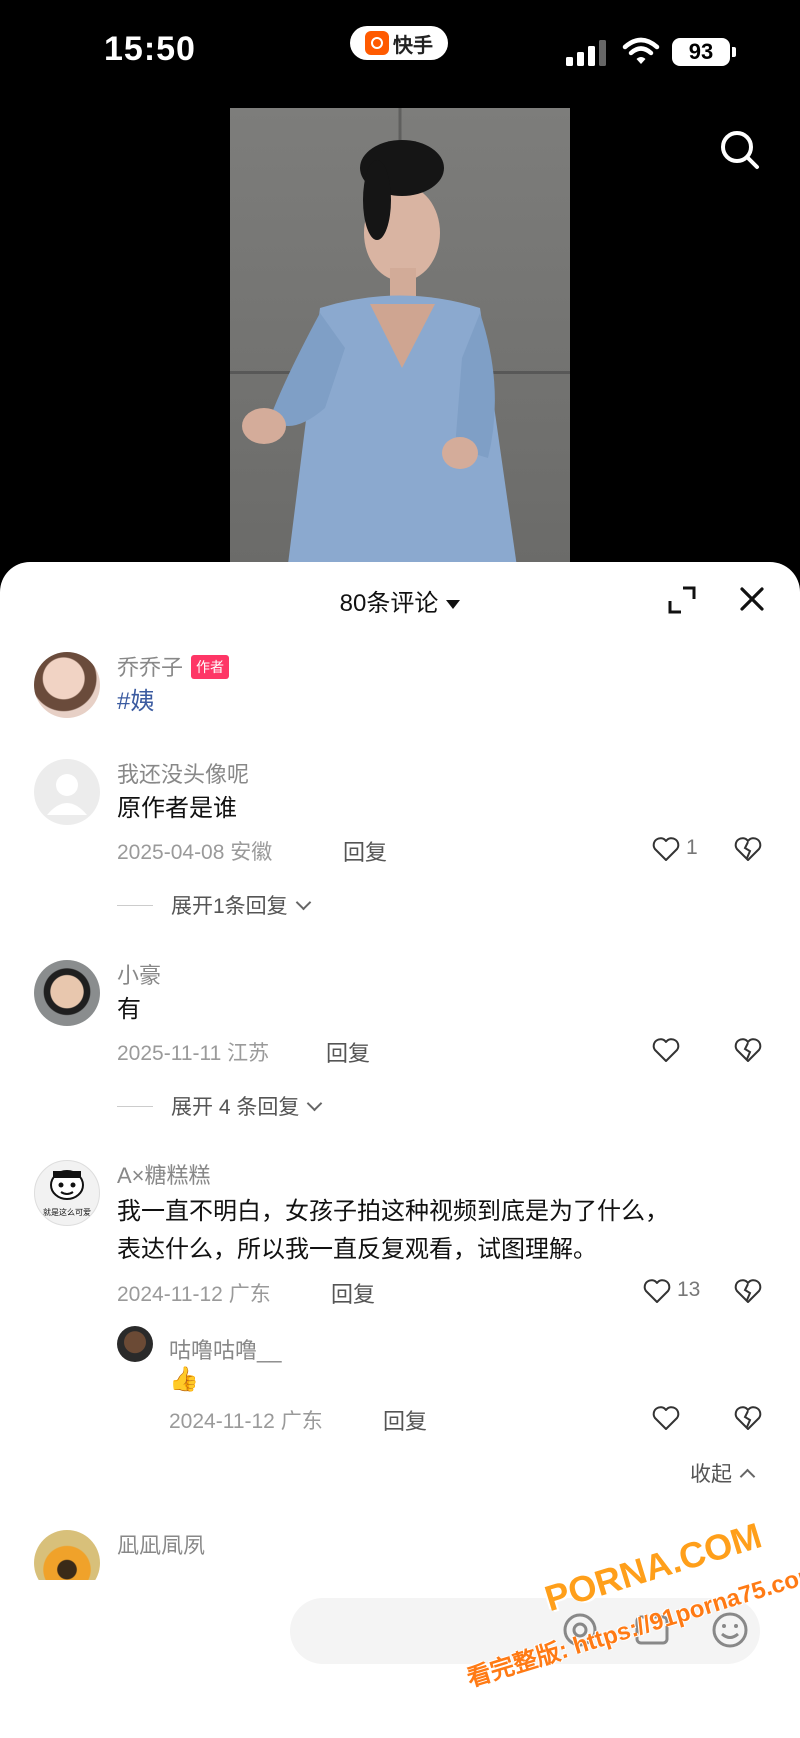  What do you see at coordinates (129, 1010) in the screenshot?
I see `comment-text: 有` at bounding box center [129, 1010].